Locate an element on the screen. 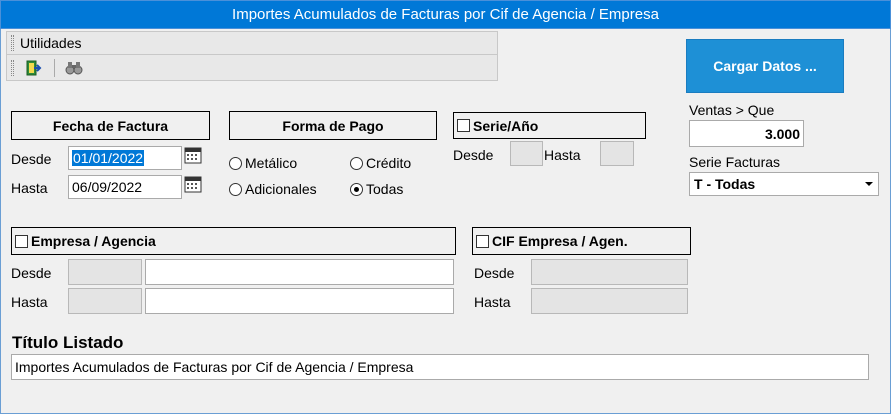 This screenshot has width=891, height=414. empresa-hasta-label: Hasta is located at coordinates (29, 302).